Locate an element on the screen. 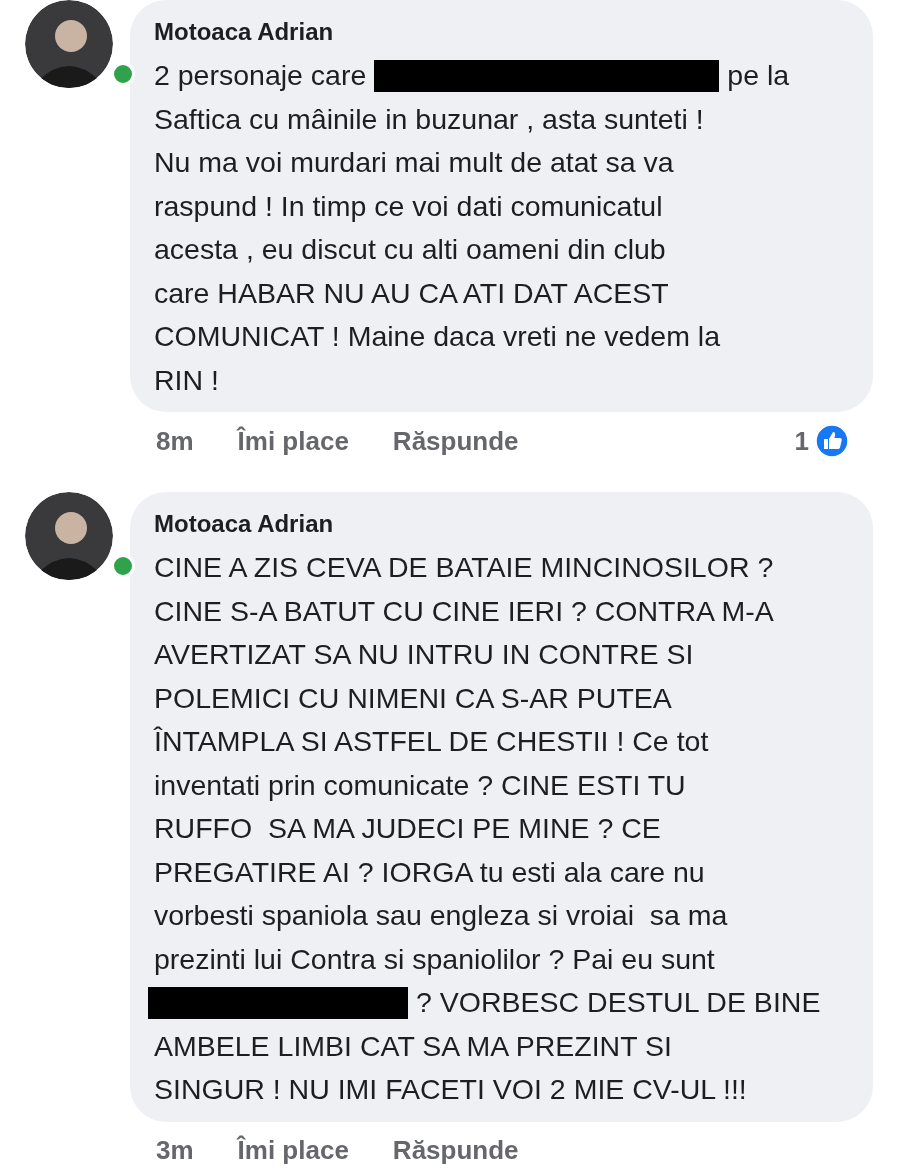 The height and width of the screenshot is (1171, 900). comment-text: 2 personaje care is located at coordinates (260, 76).